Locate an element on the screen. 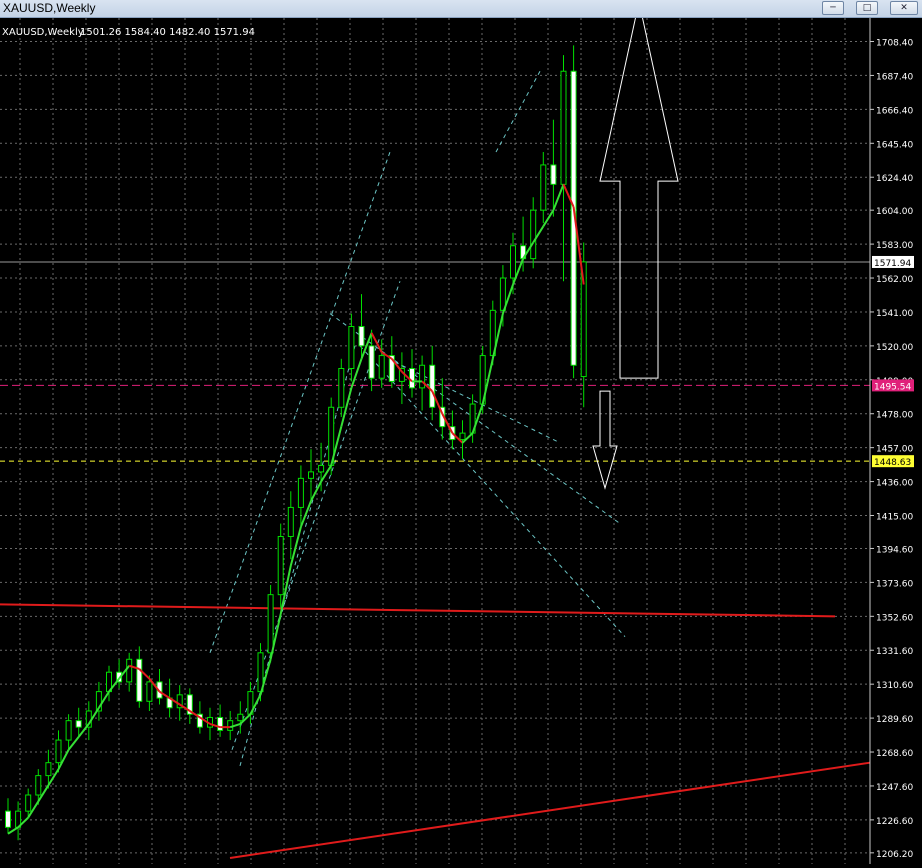  price-tick-label: 1289.60 is located at coordinates (894, 720).